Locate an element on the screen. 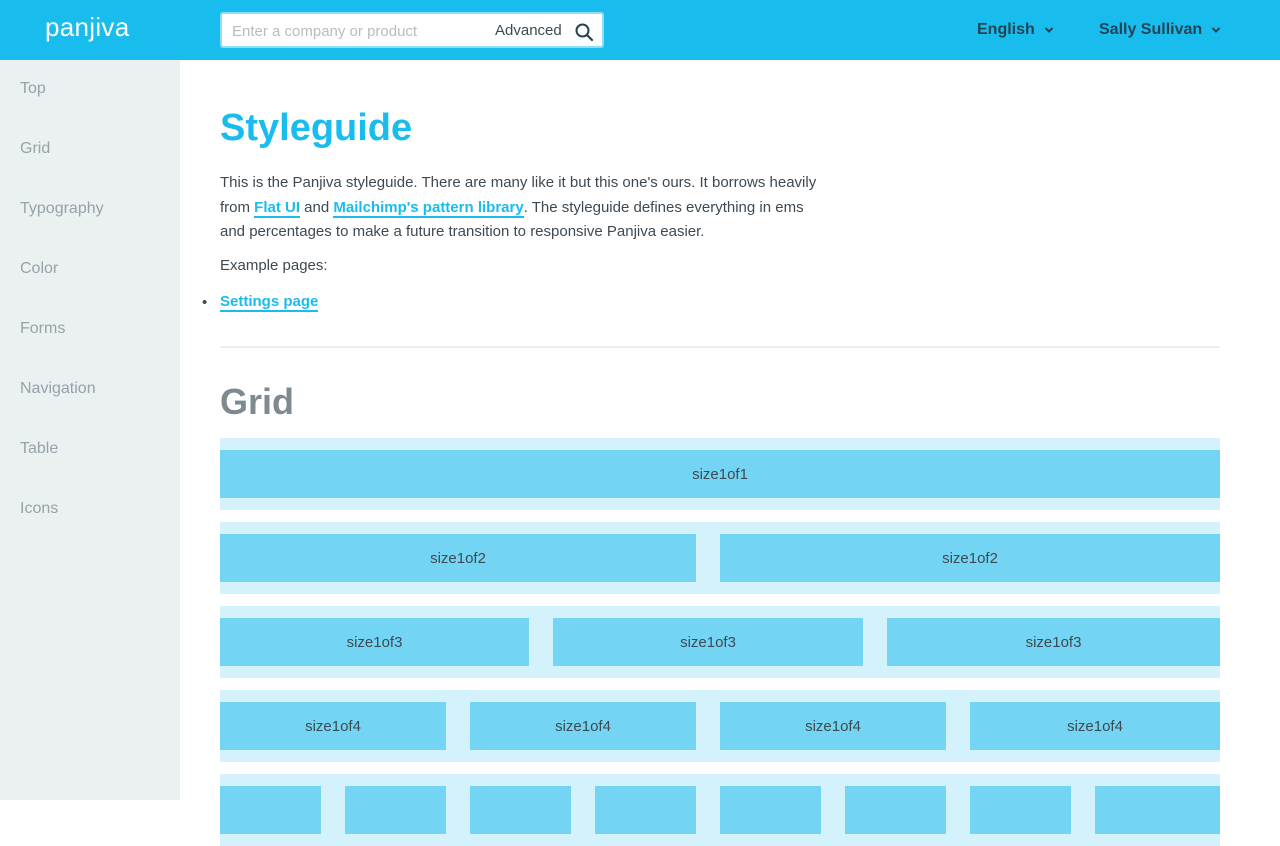 The image size is (1280, 846). grid-cell: size1of1 is located at coordinates (720, 474).